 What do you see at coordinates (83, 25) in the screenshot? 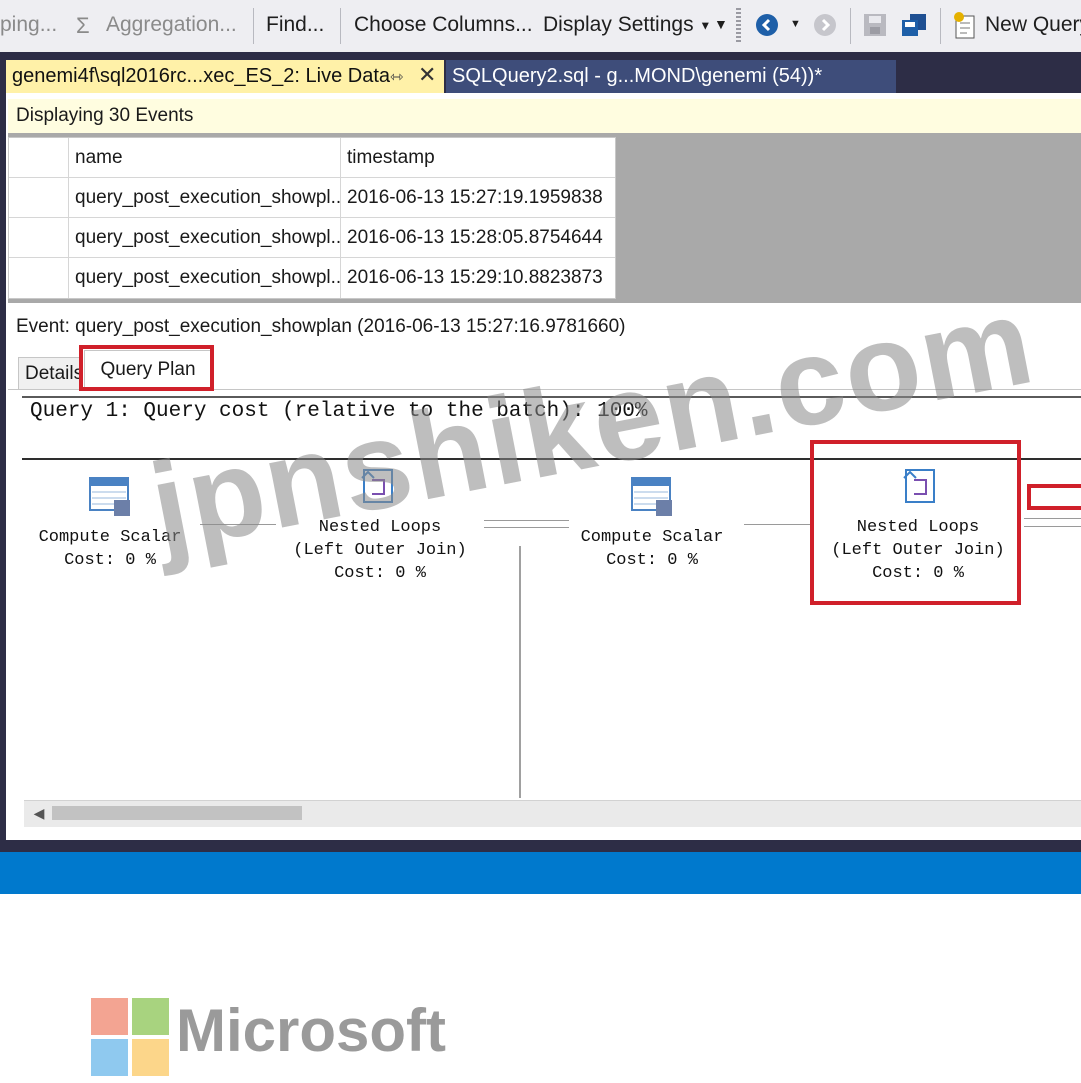
I see `sigma-icon: Σ` at bounding box center [83, 25].